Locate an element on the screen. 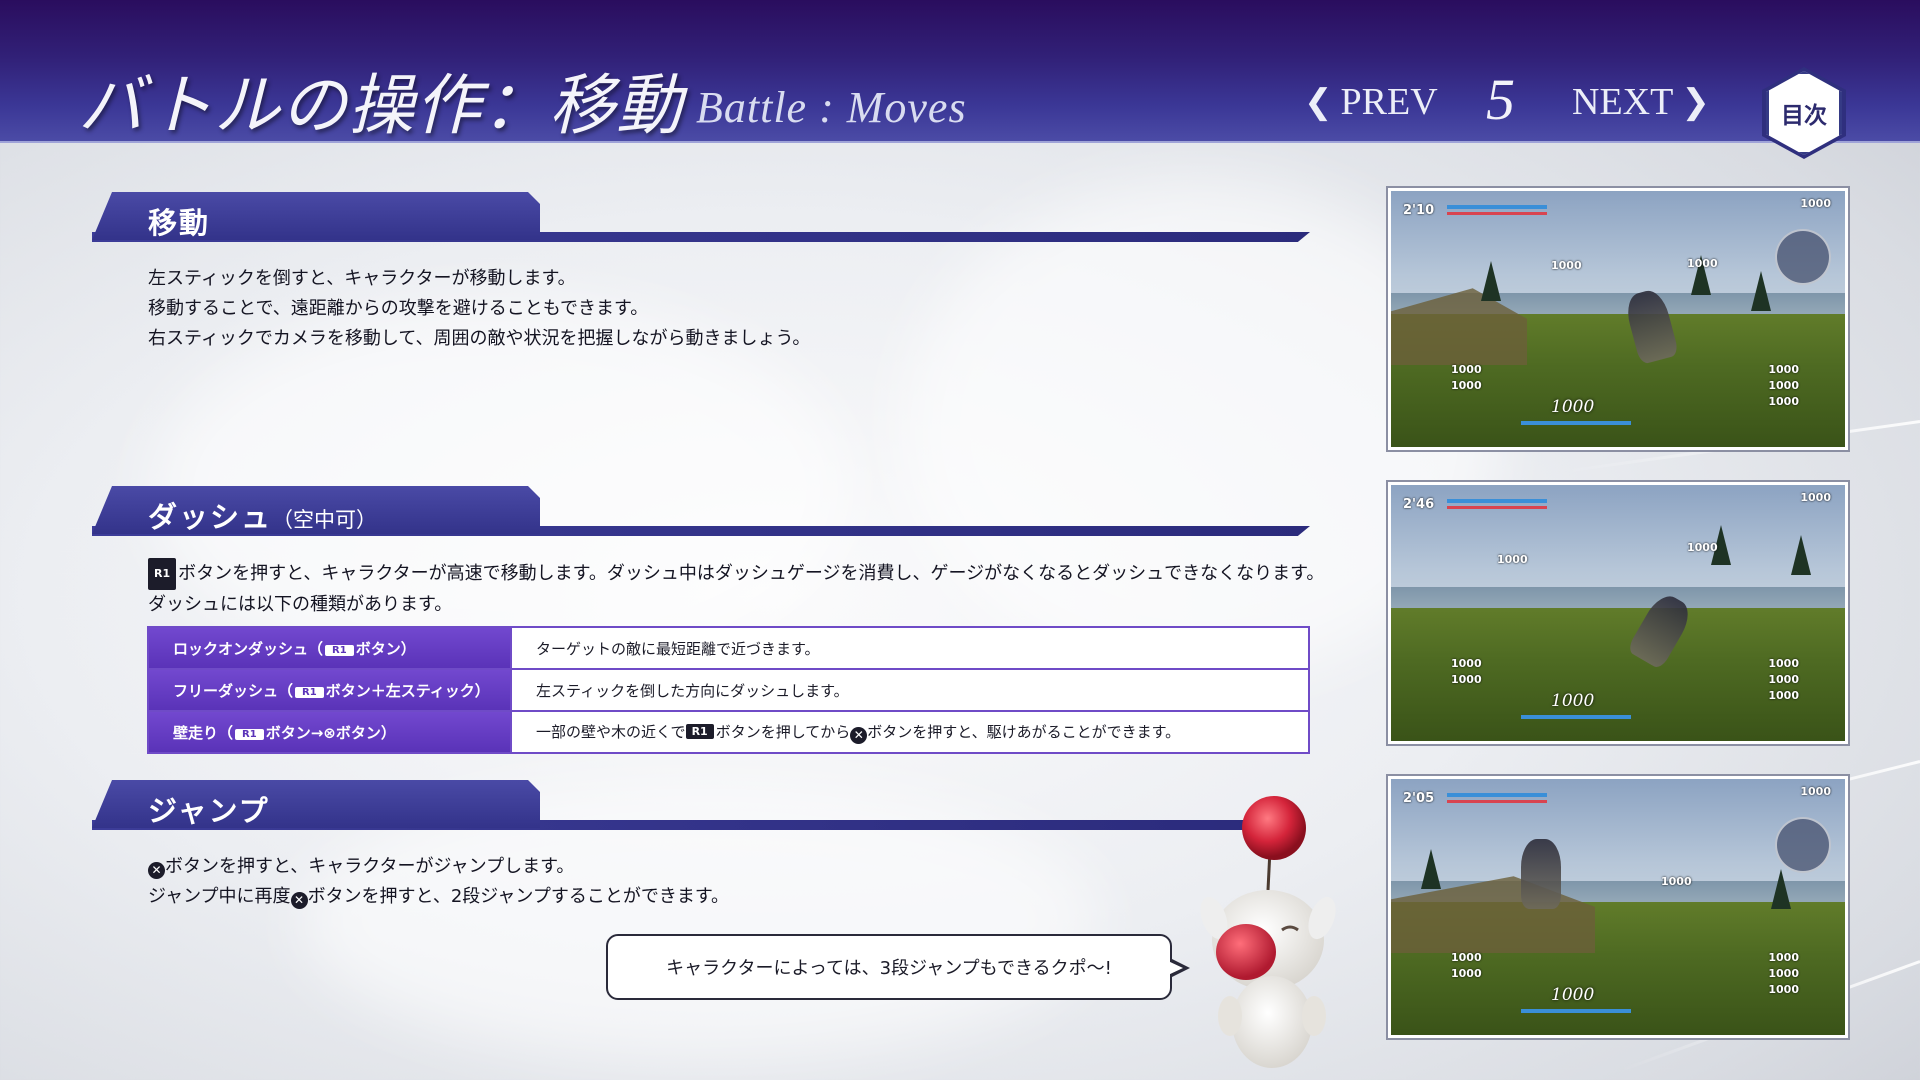 The image size is (1920, 1080). cell-text: ターゲットの敵に最短距離で近づきます。 is located at coordinates (678, 648).